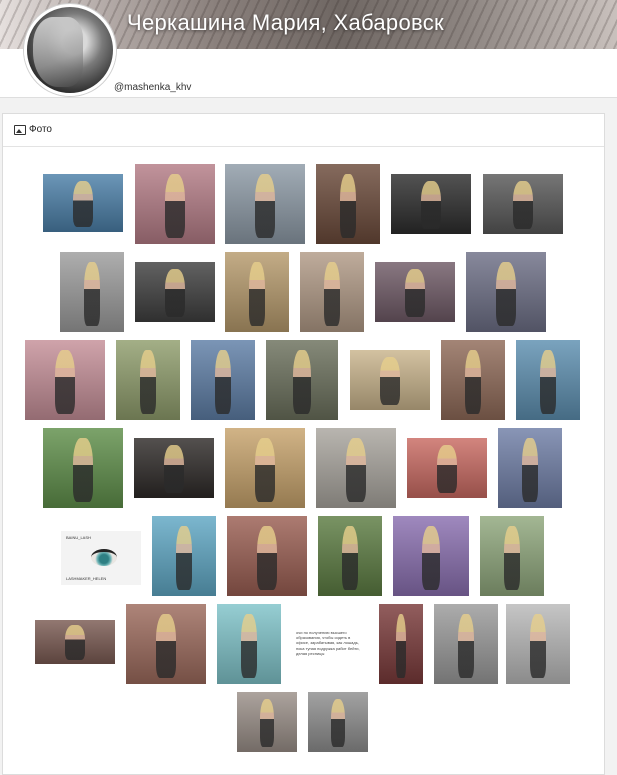  Describe the element at coordinates (20, 130) in the screenshot. I see `image-icon` at that location.